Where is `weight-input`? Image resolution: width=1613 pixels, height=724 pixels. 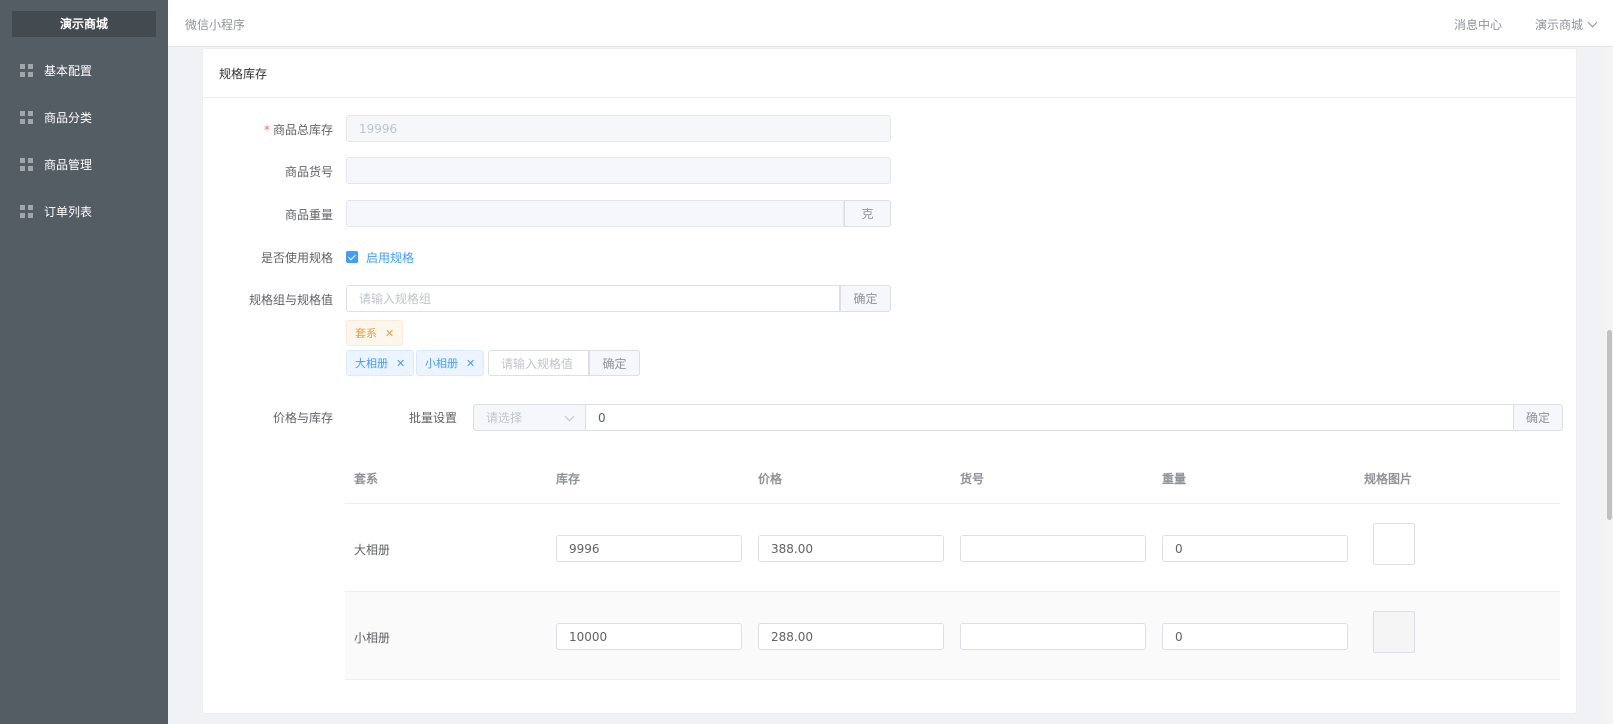
weight-input is located at coordinates (595, 213).